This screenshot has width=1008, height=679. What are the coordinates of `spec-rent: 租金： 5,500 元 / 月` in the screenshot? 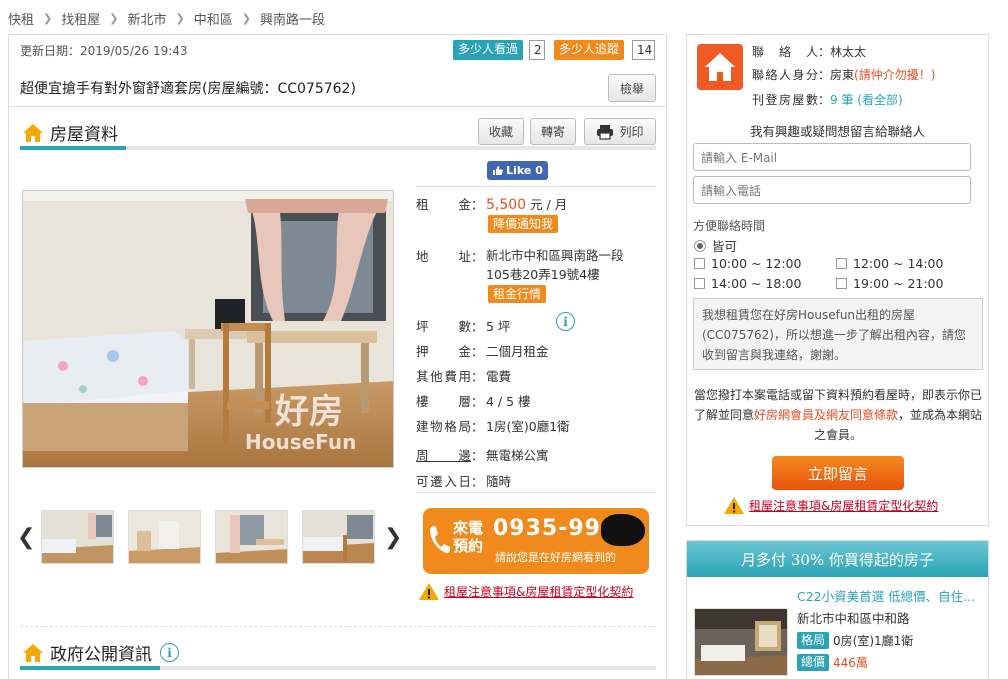 It's located at (492, 205).